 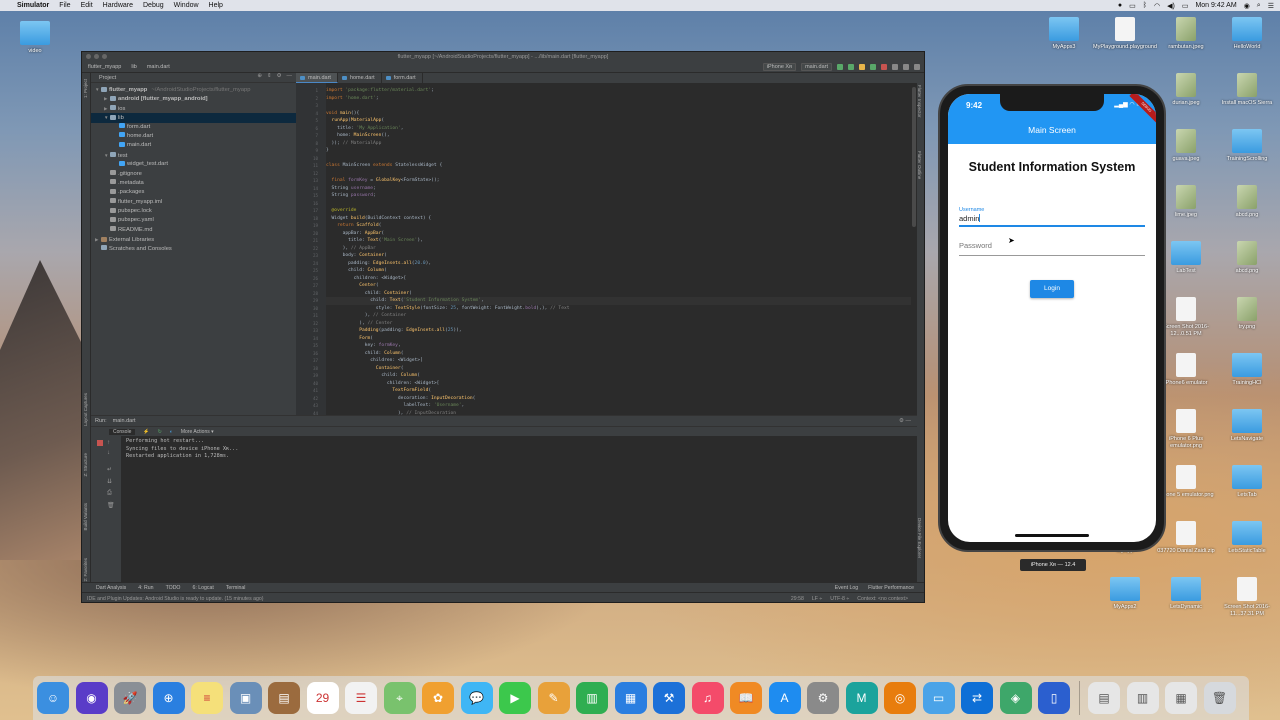 I want to click on simulator-icon: ▯, so click(x=1054, y=698).